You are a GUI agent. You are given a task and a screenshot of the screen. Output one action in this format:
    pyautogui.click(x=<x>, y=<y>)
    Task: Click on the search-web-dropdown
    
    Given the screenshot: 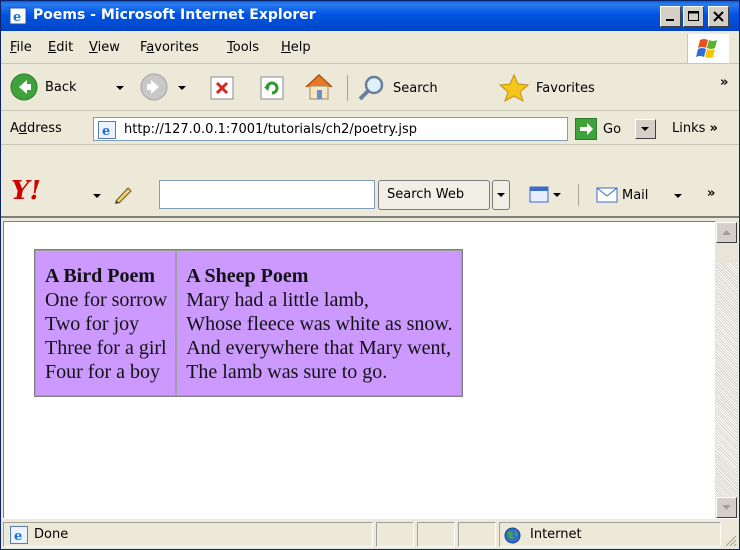 What is the action you would take?
    pyautogui.click(x=501, y=195)
    